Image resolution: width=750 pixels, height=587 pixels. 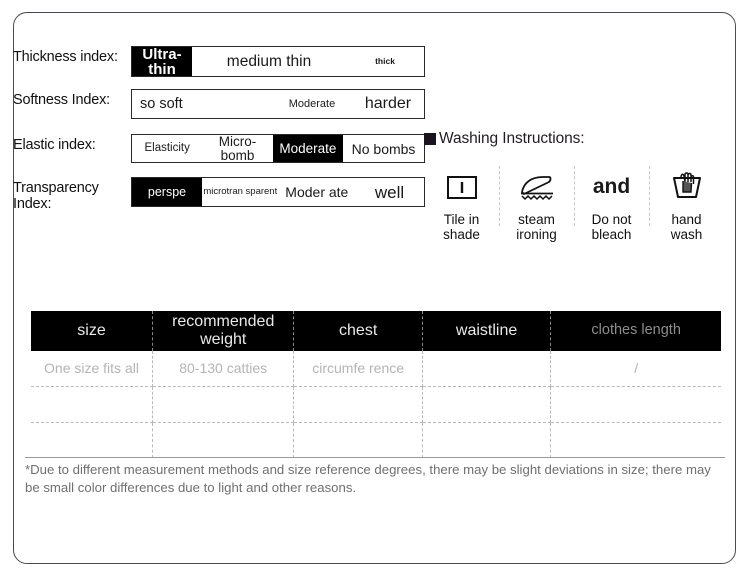 I want to click on size-table-cell: 80-130 catties, so click(x=223, y=369).